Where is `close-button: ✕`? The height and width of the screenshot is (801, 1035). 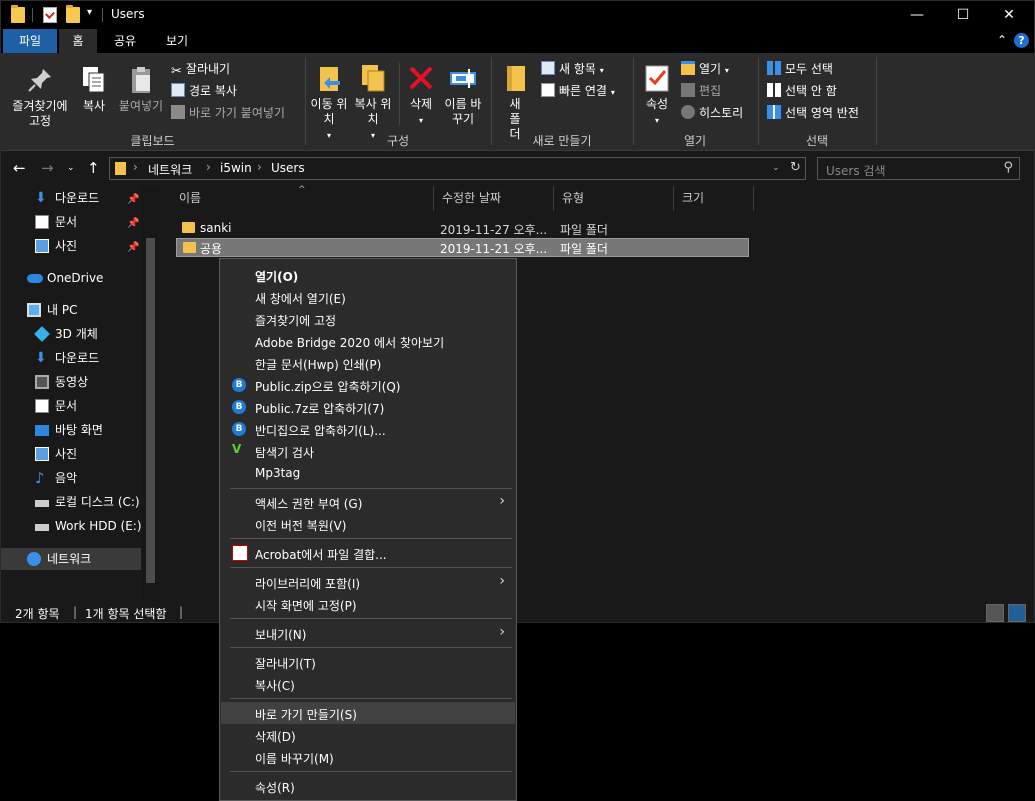
close-button: ✕ is located at coordinates (1009, 15).